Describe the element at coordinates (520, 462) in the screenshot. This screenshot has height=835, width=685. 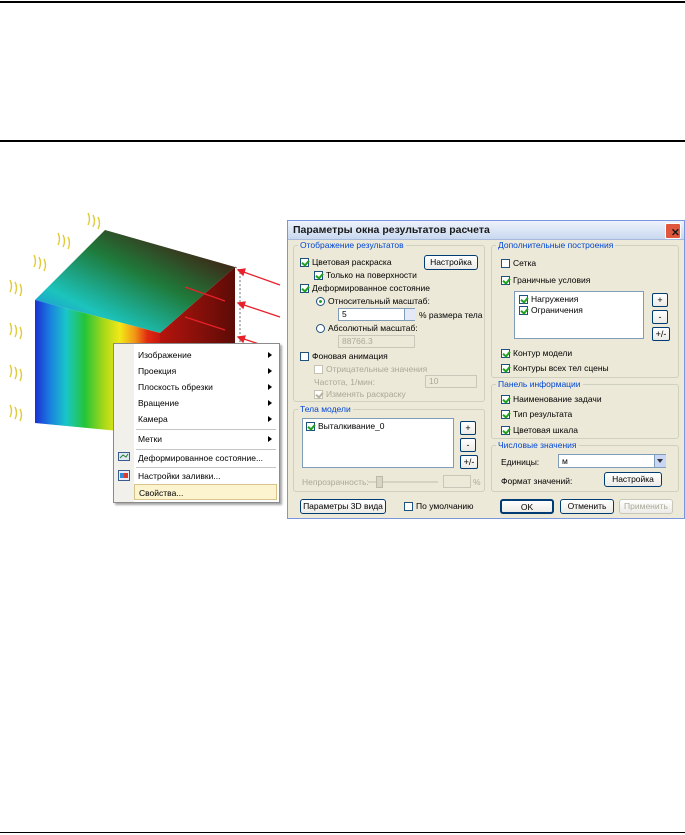
I see `units-label: Единицы:` at that location.